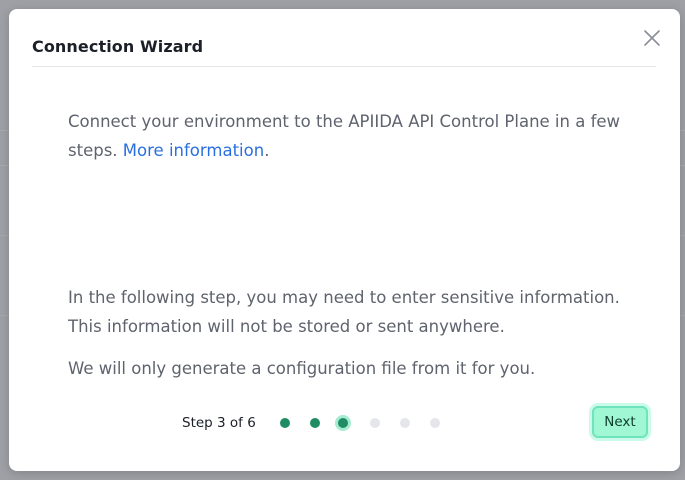  I want to click on step-indicator-label: Step 3 of 6, so click(219, 423).